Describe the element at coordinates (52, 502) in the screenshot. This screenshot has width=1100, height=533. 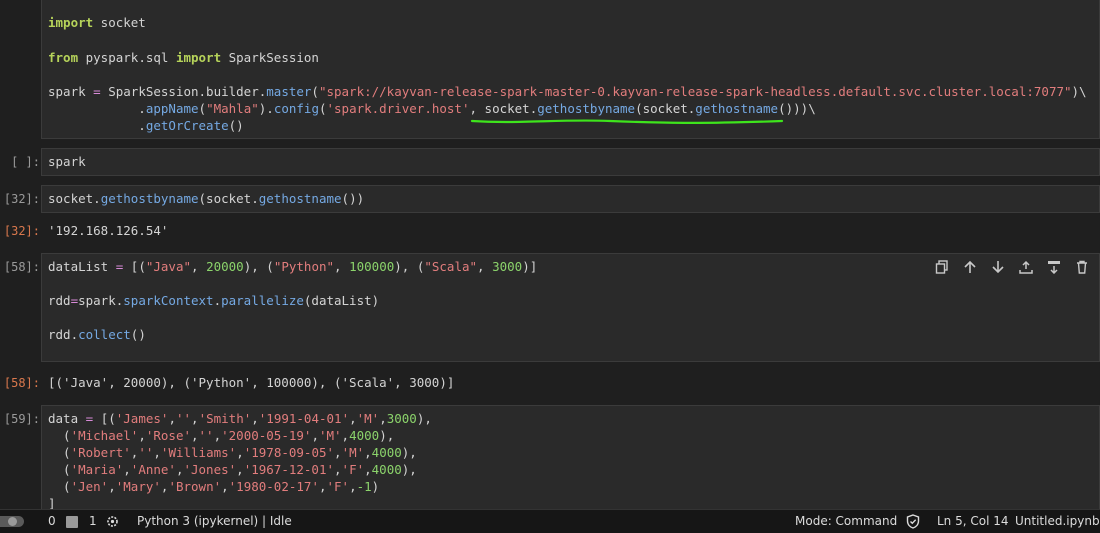
I see `cell-5-line-6: ]` at that location.